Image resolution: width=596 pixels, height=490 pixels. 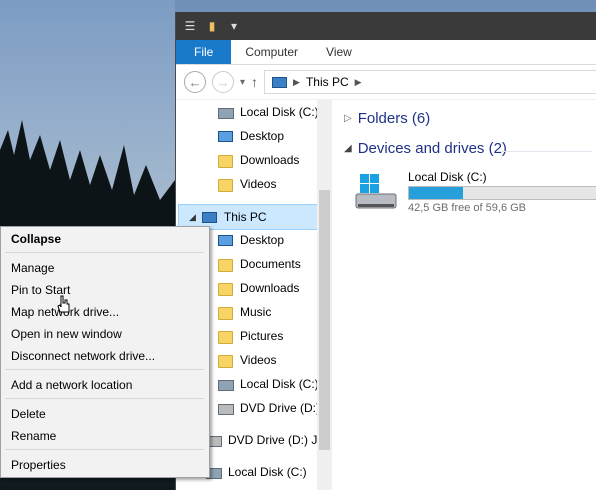 I want to click on menu-item-manage: Manage, so click(x=32, y=268).